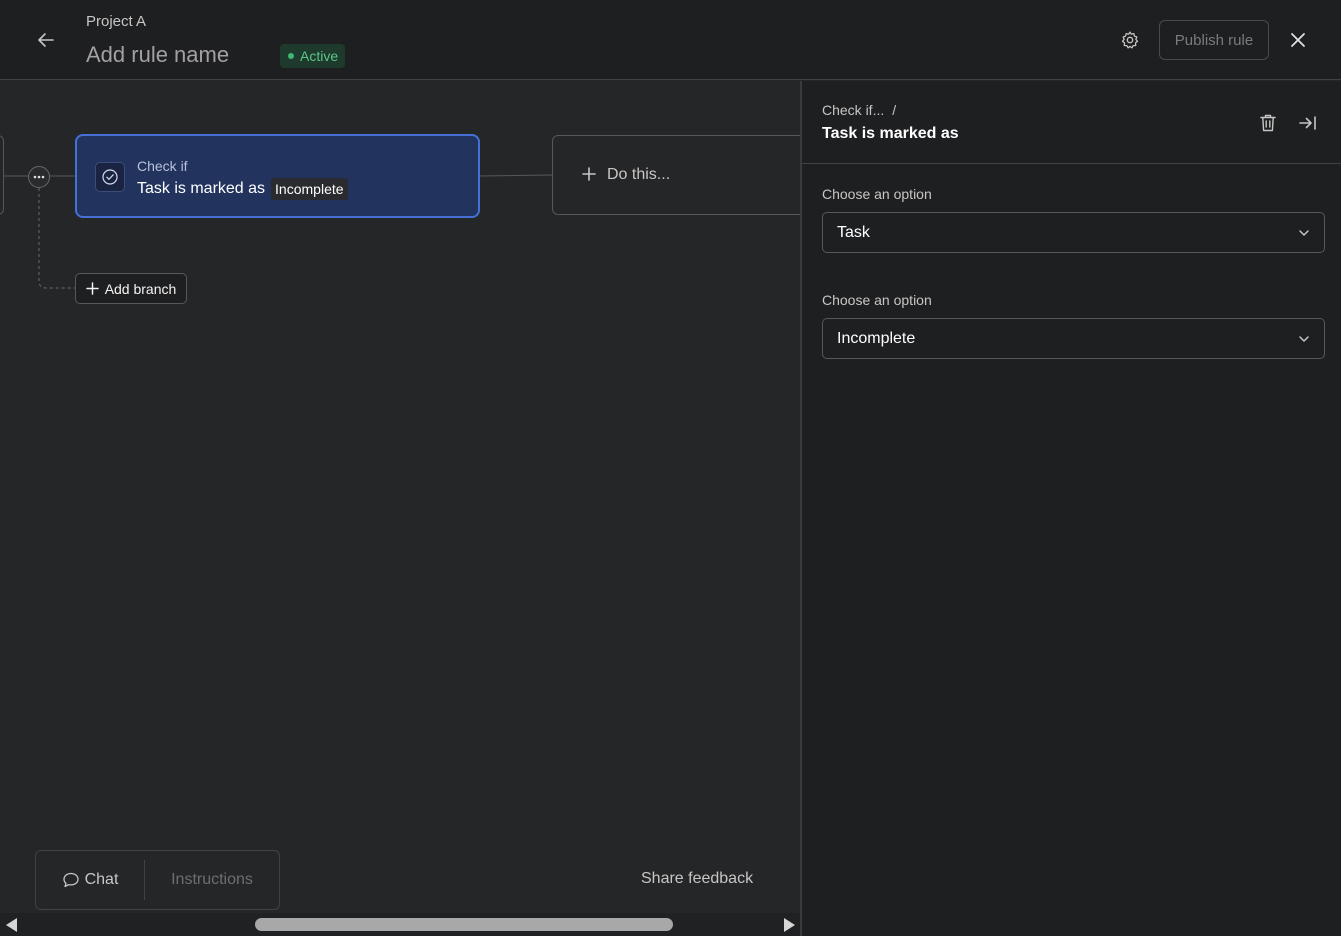 The image size is (1341, 936). What do you see at coordinates (11, 925) in the screenshot?
I see `scroll-left-arrow-icon` at bounding box center [11, 925].